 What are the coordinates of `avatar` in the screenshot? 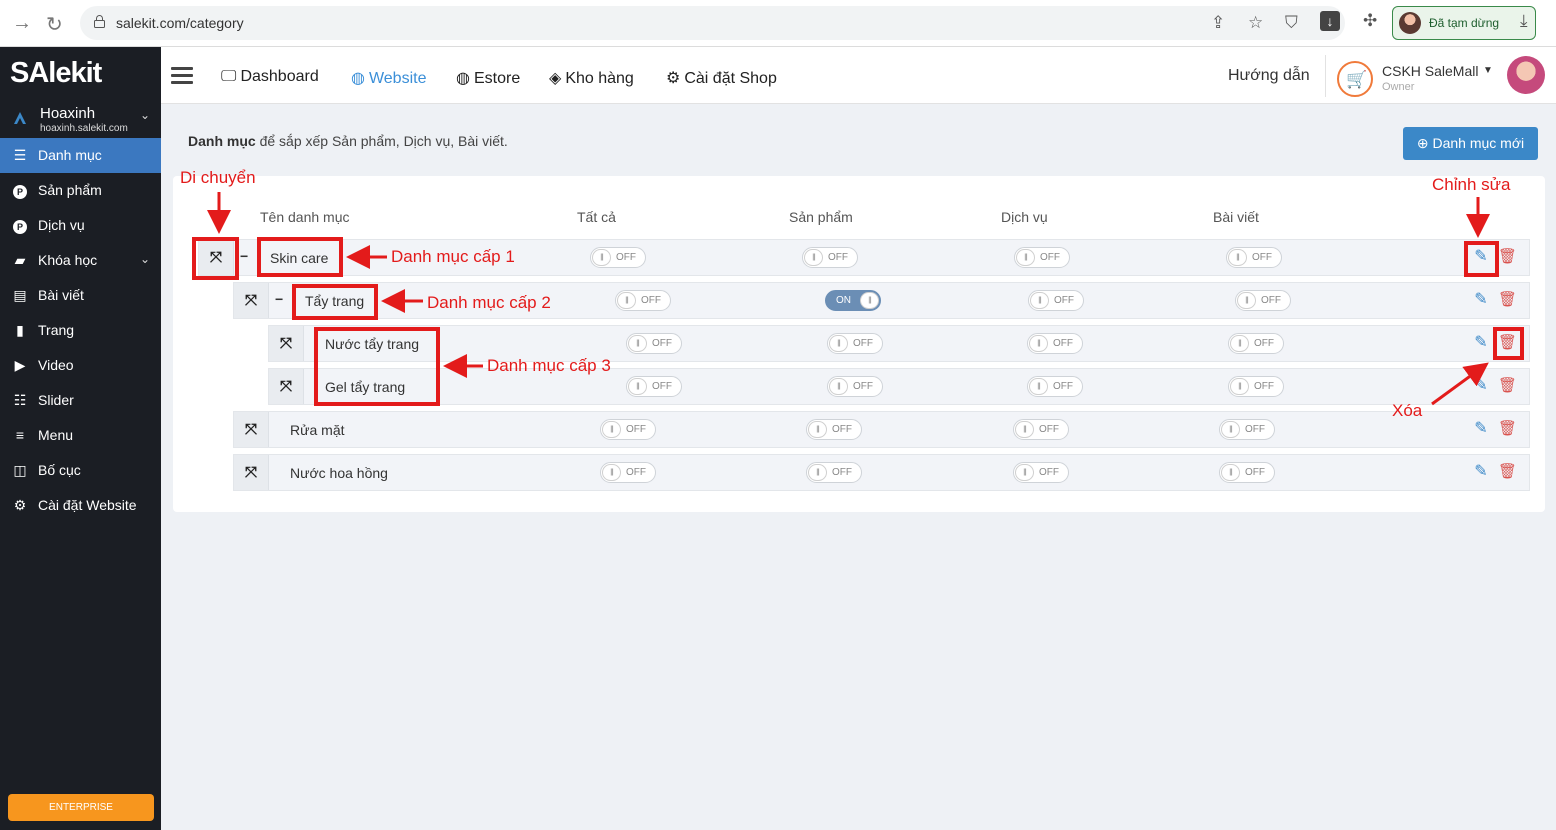 It's located at (1526, 75).